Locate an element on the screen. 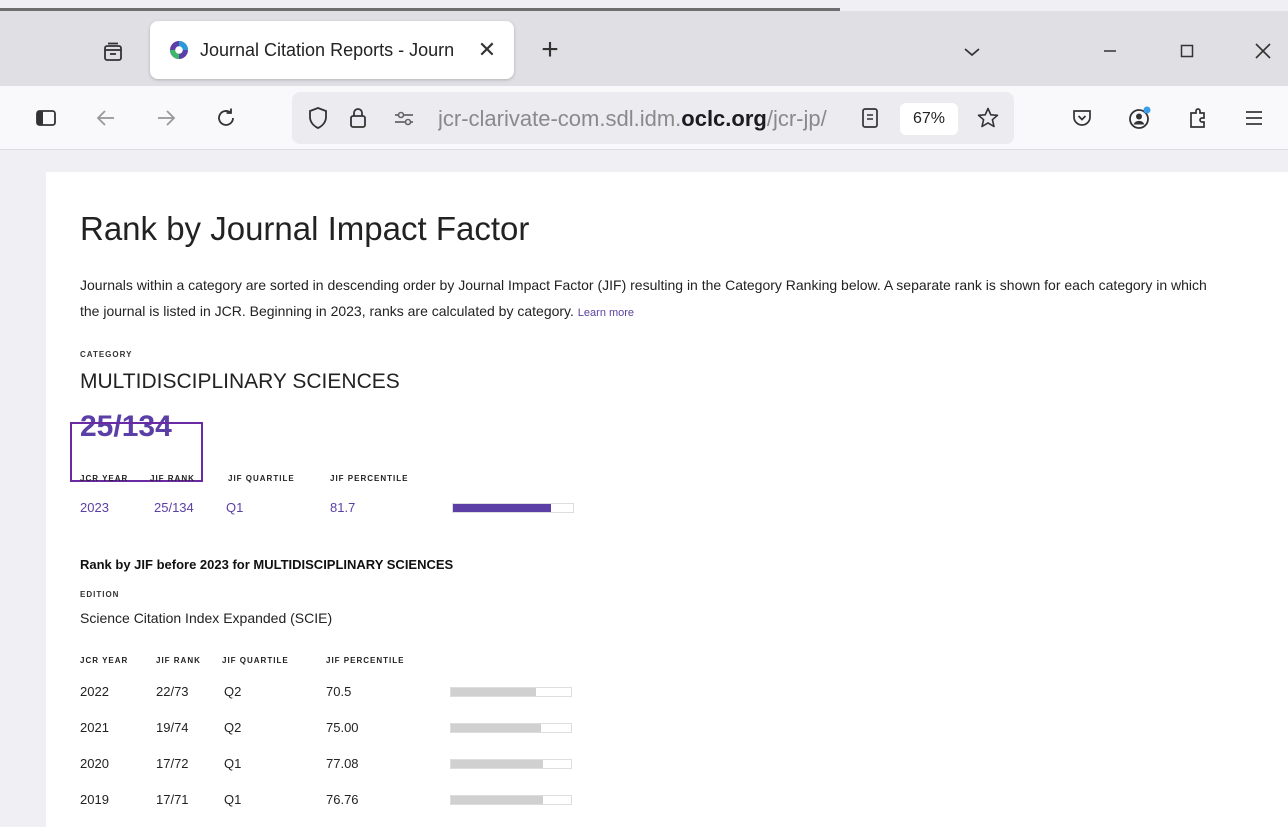 This screenshot has height=827, width=1288. tab-title: Journal Citation Reports - Journ is located at coordinates (327, 49).